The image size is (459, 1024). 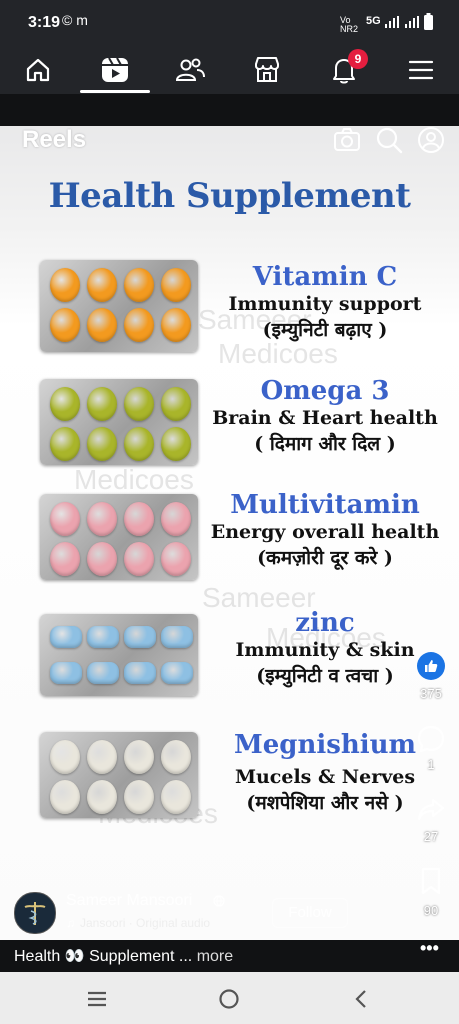 What do you see at coordinates (145, 923) in the screenshot?
I see `audio-label: Jansoori · Original audio` at bounding box center [145, 923].